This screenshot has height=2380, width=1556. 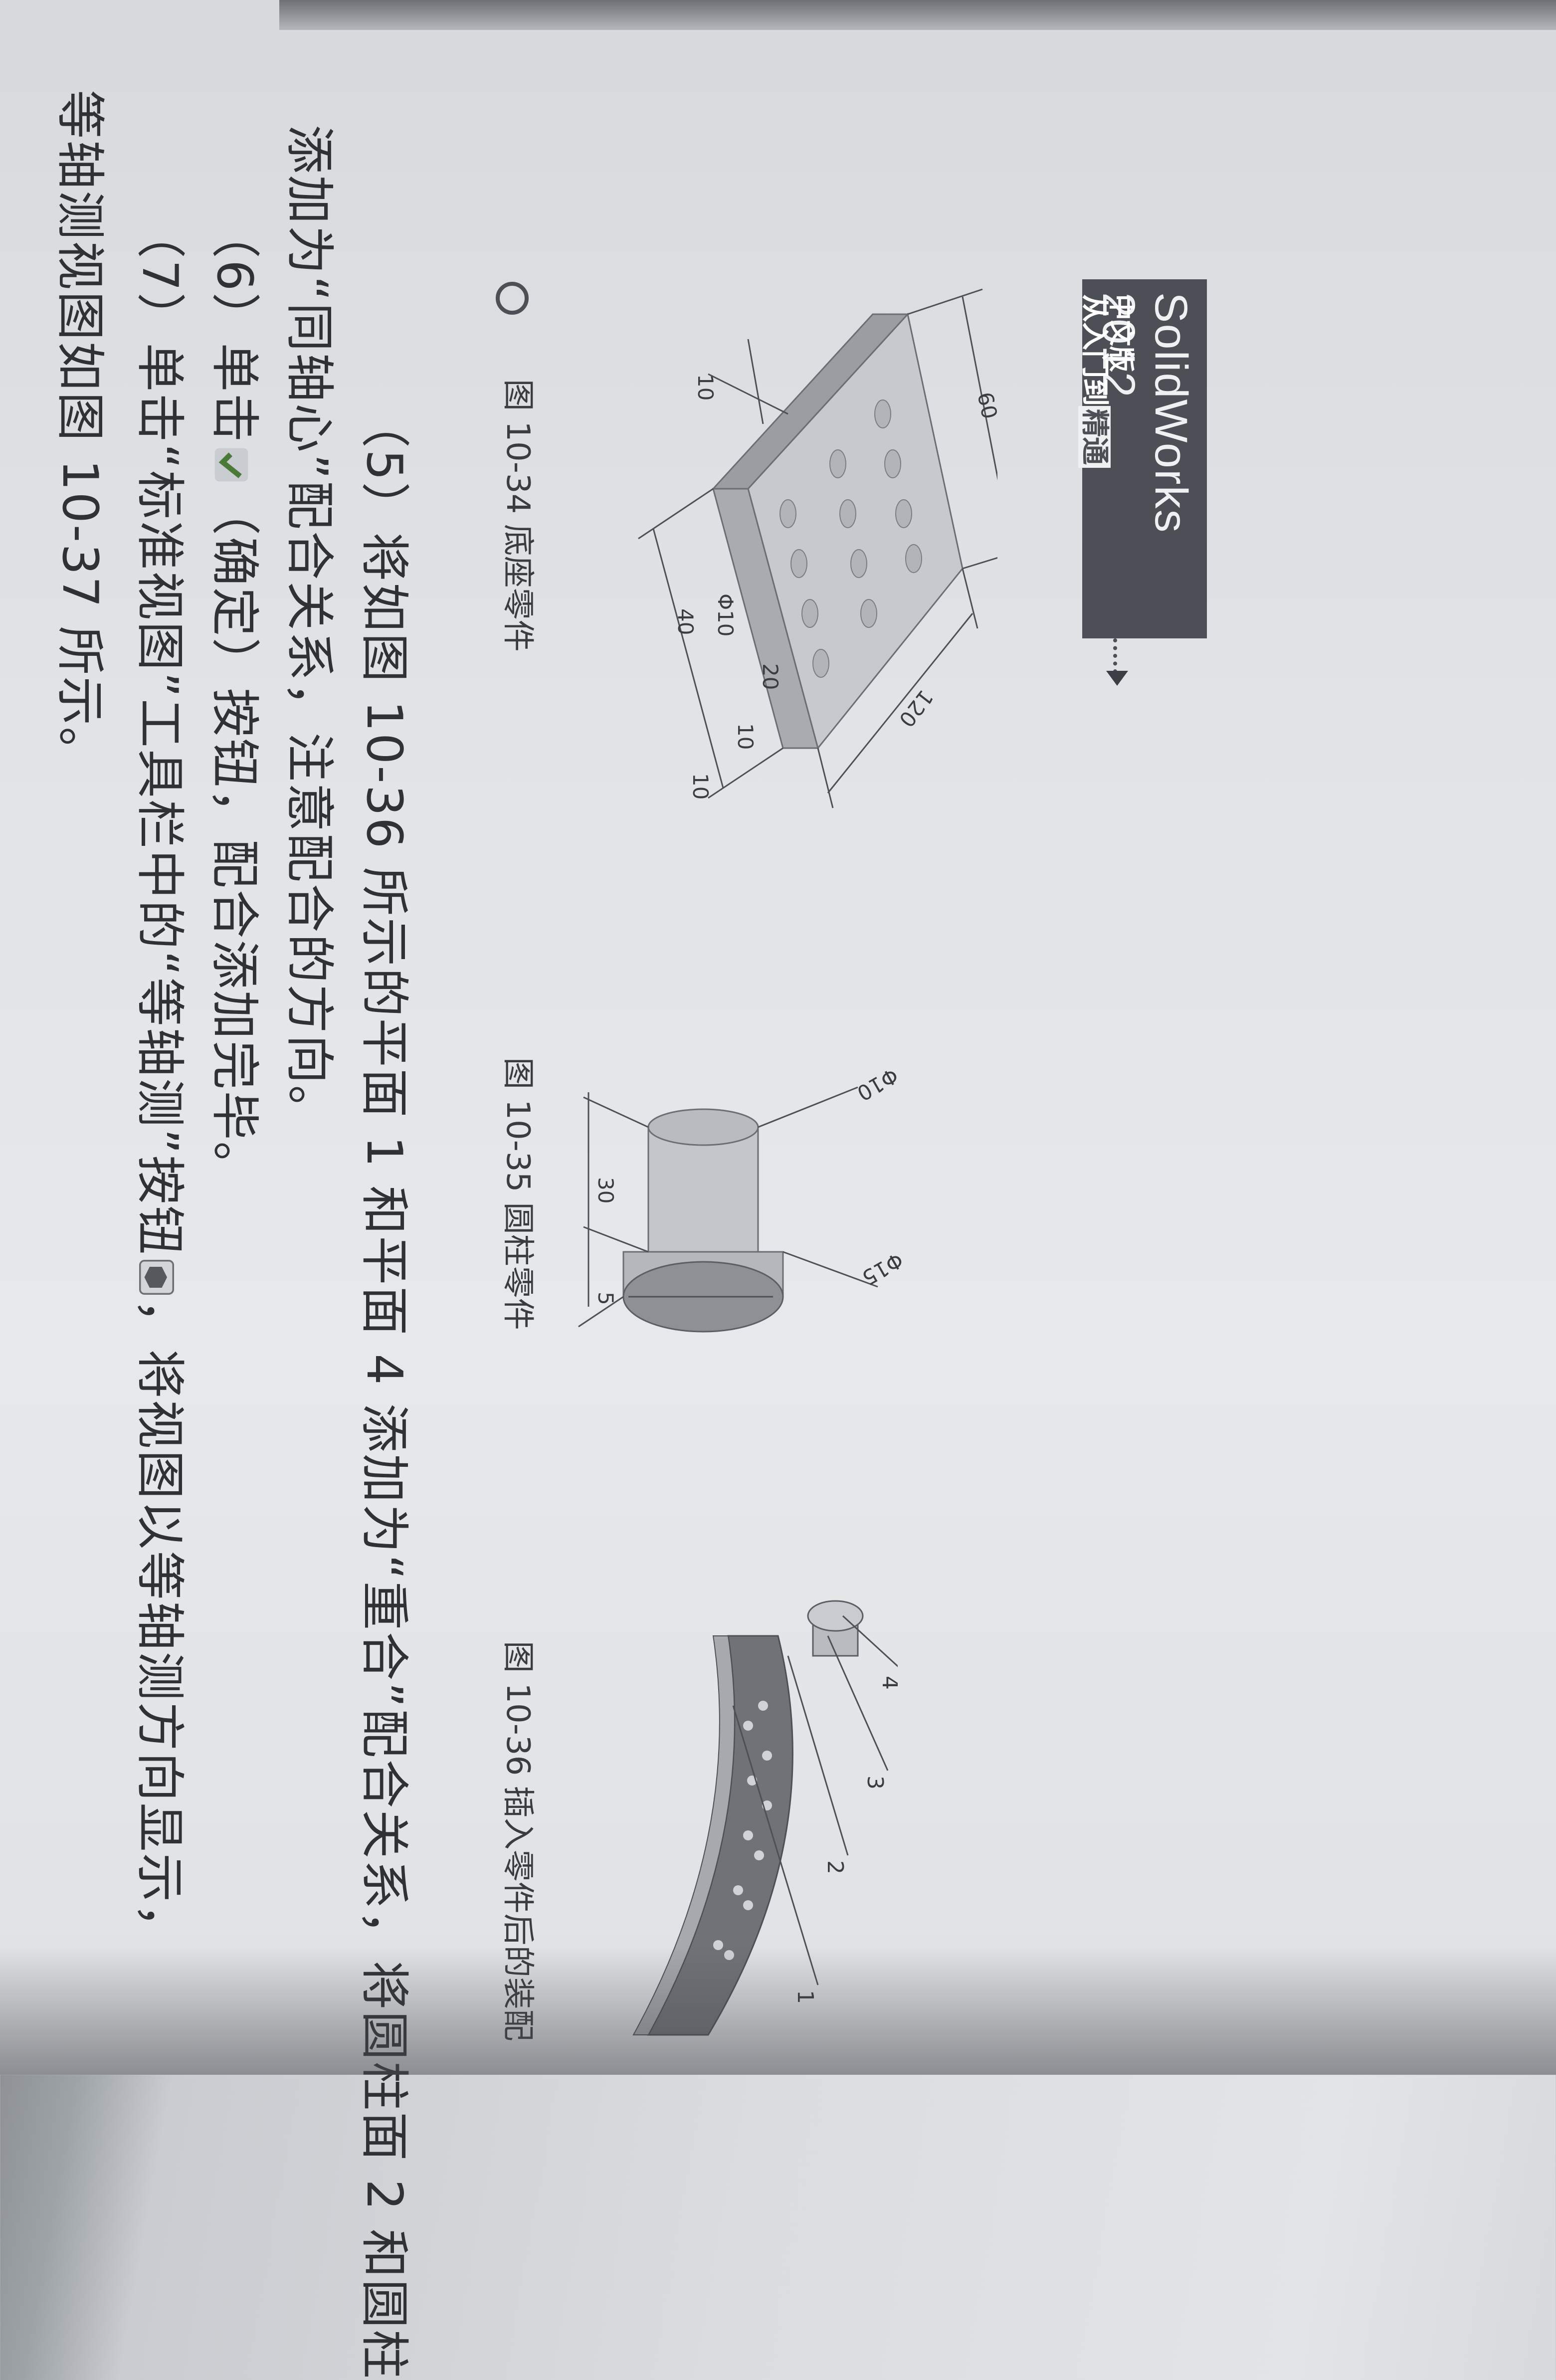 What do you see at coordinates (234, 839) in the screenshot?
I see `paragraph-6-suffix: （确定）按钮，配合添加完毕。` at bounding box center [234, 839].